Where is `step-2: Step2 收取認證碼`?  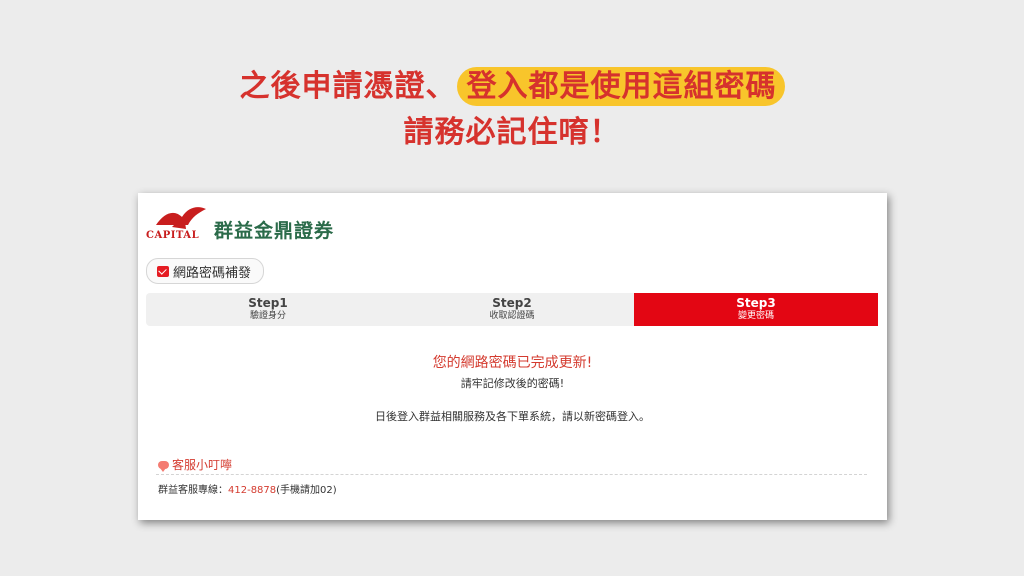 step-2: Step2 收取認證碼 is located at coordinates (512, 309).